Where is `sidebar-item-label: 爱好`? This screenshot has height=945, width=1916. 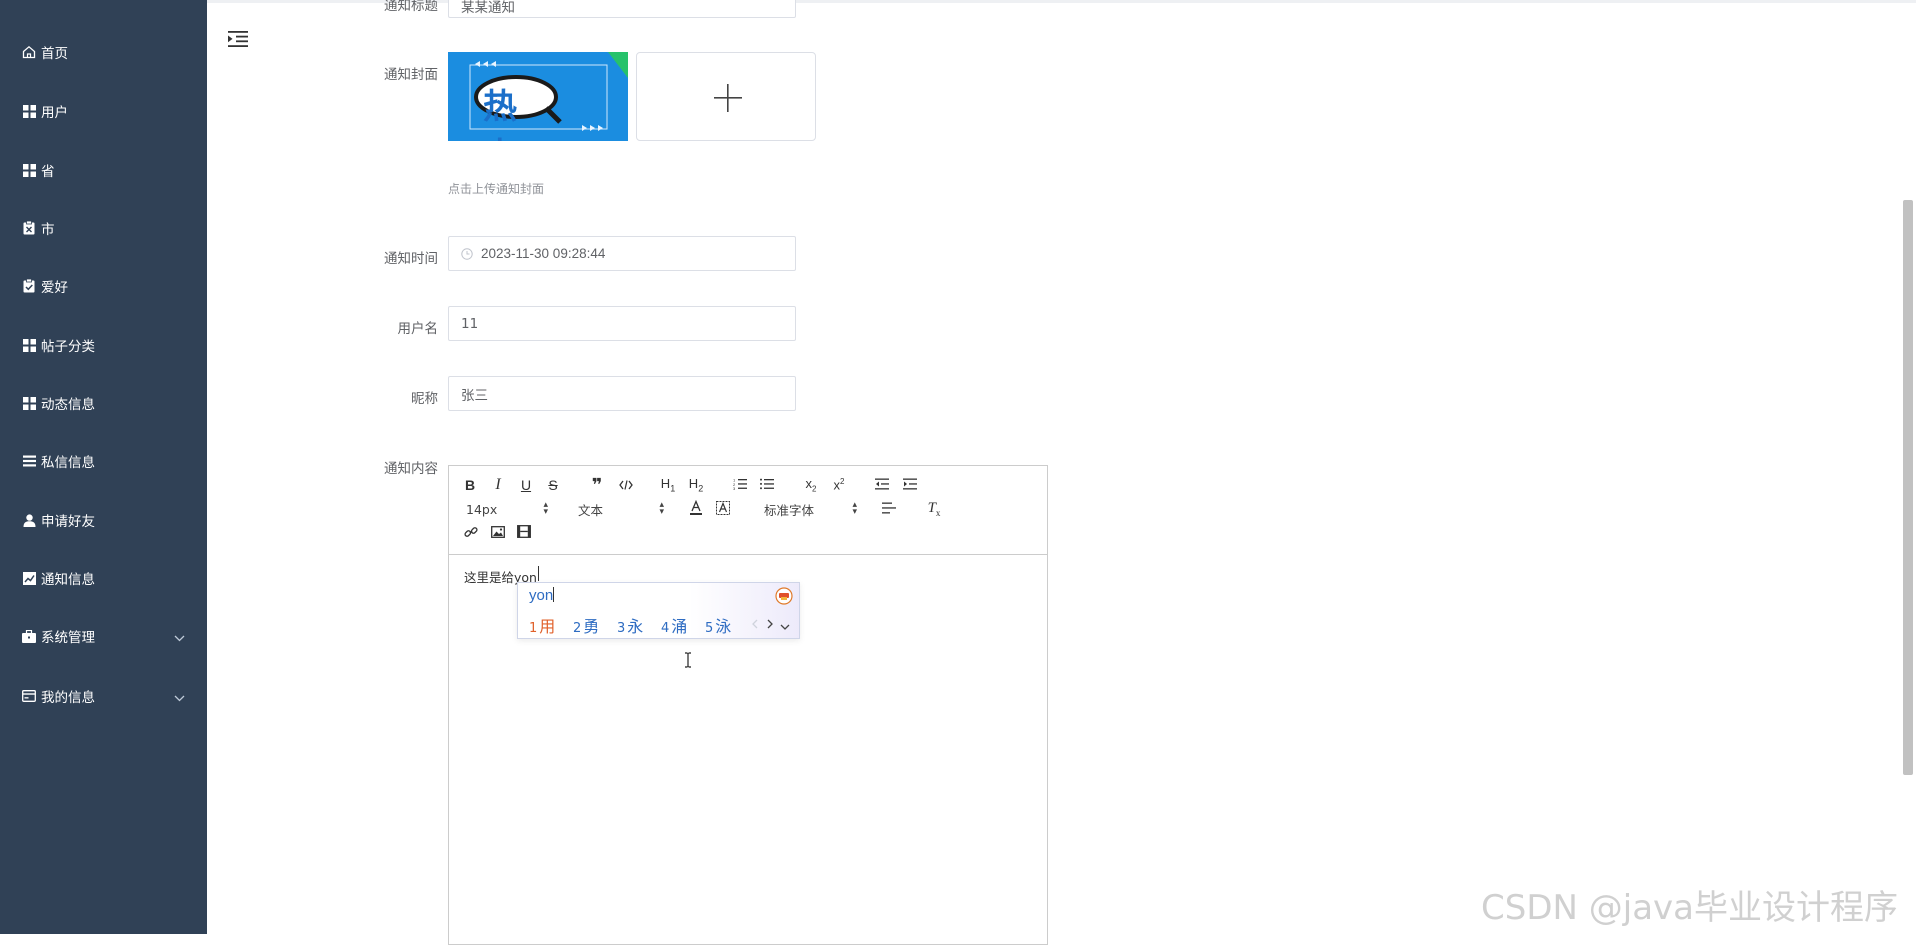
sidebar-item-label: 爱好 is located at coordinates (54, 288).